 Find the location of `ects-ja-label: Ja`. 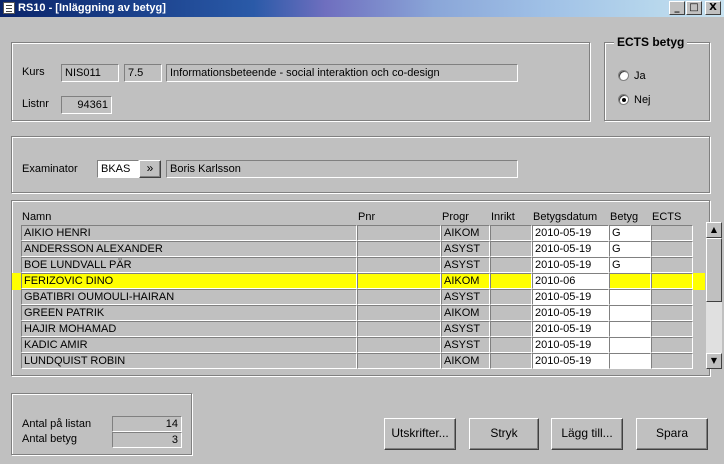

ects-ja-label: Ja is located at coordinates (640, 76).